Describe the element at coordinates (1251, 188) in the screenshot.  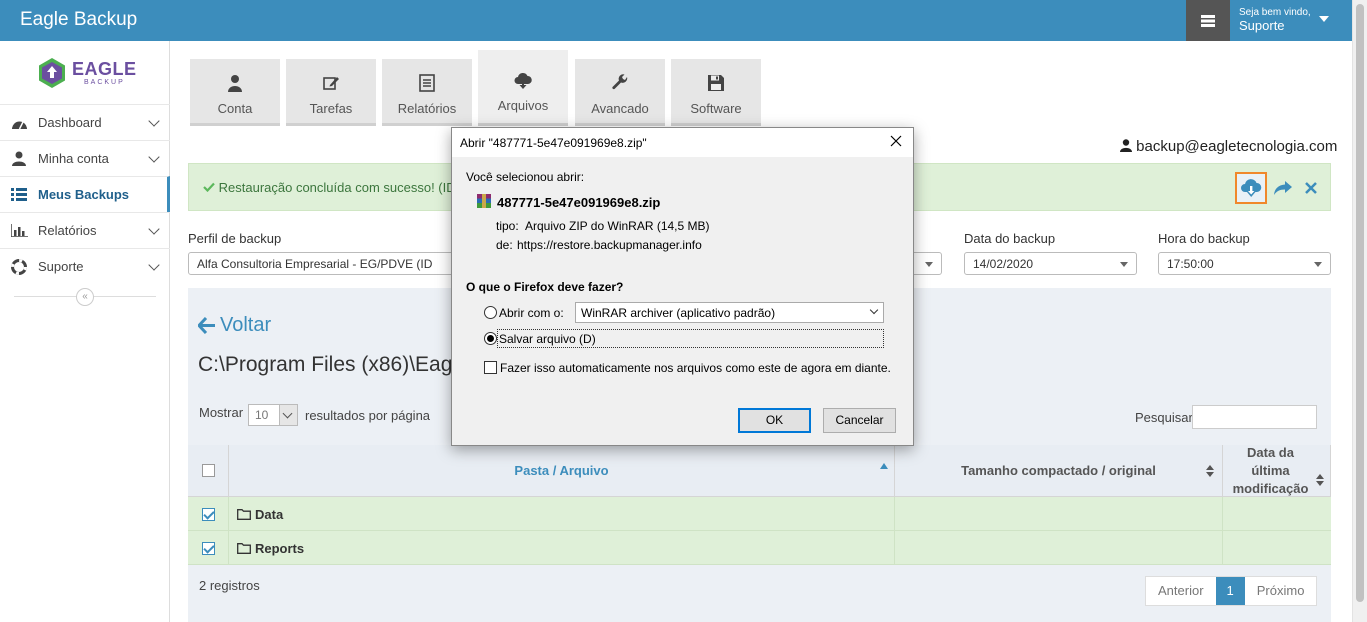
I see `download-button` at that location.